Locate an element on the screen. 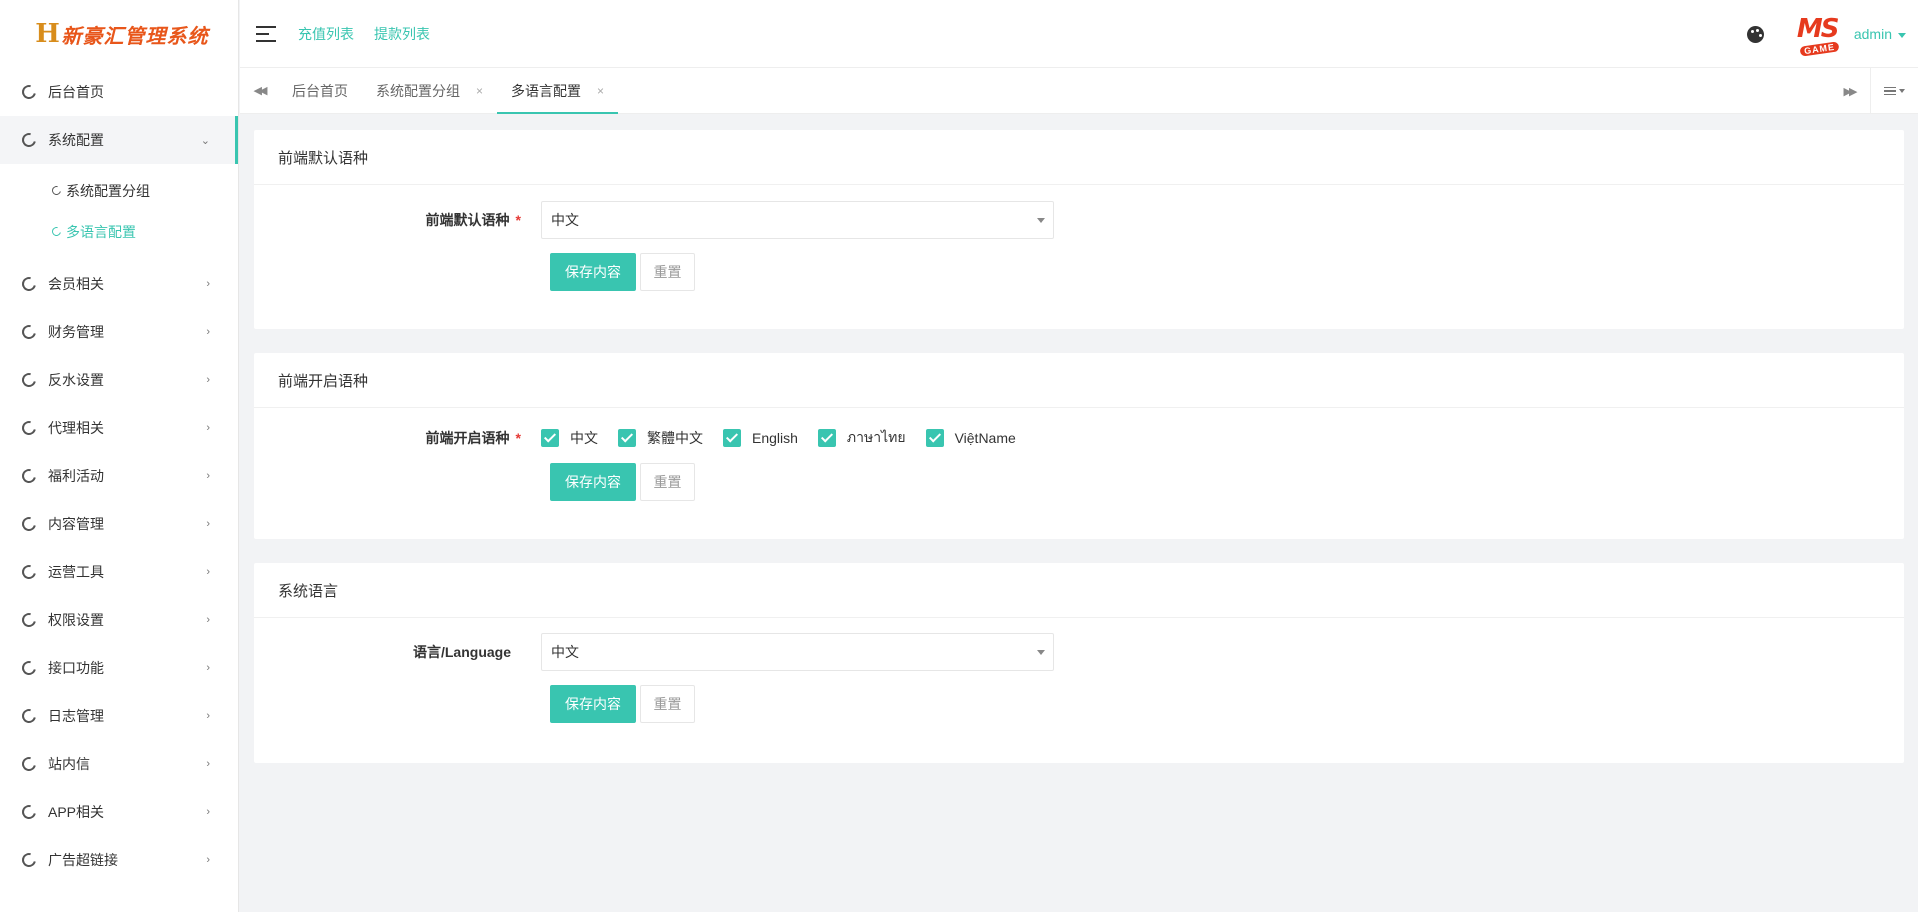 The image size is (1918, 912). sidebar-item-label: 站内信 is located at coordinates (69, 764).